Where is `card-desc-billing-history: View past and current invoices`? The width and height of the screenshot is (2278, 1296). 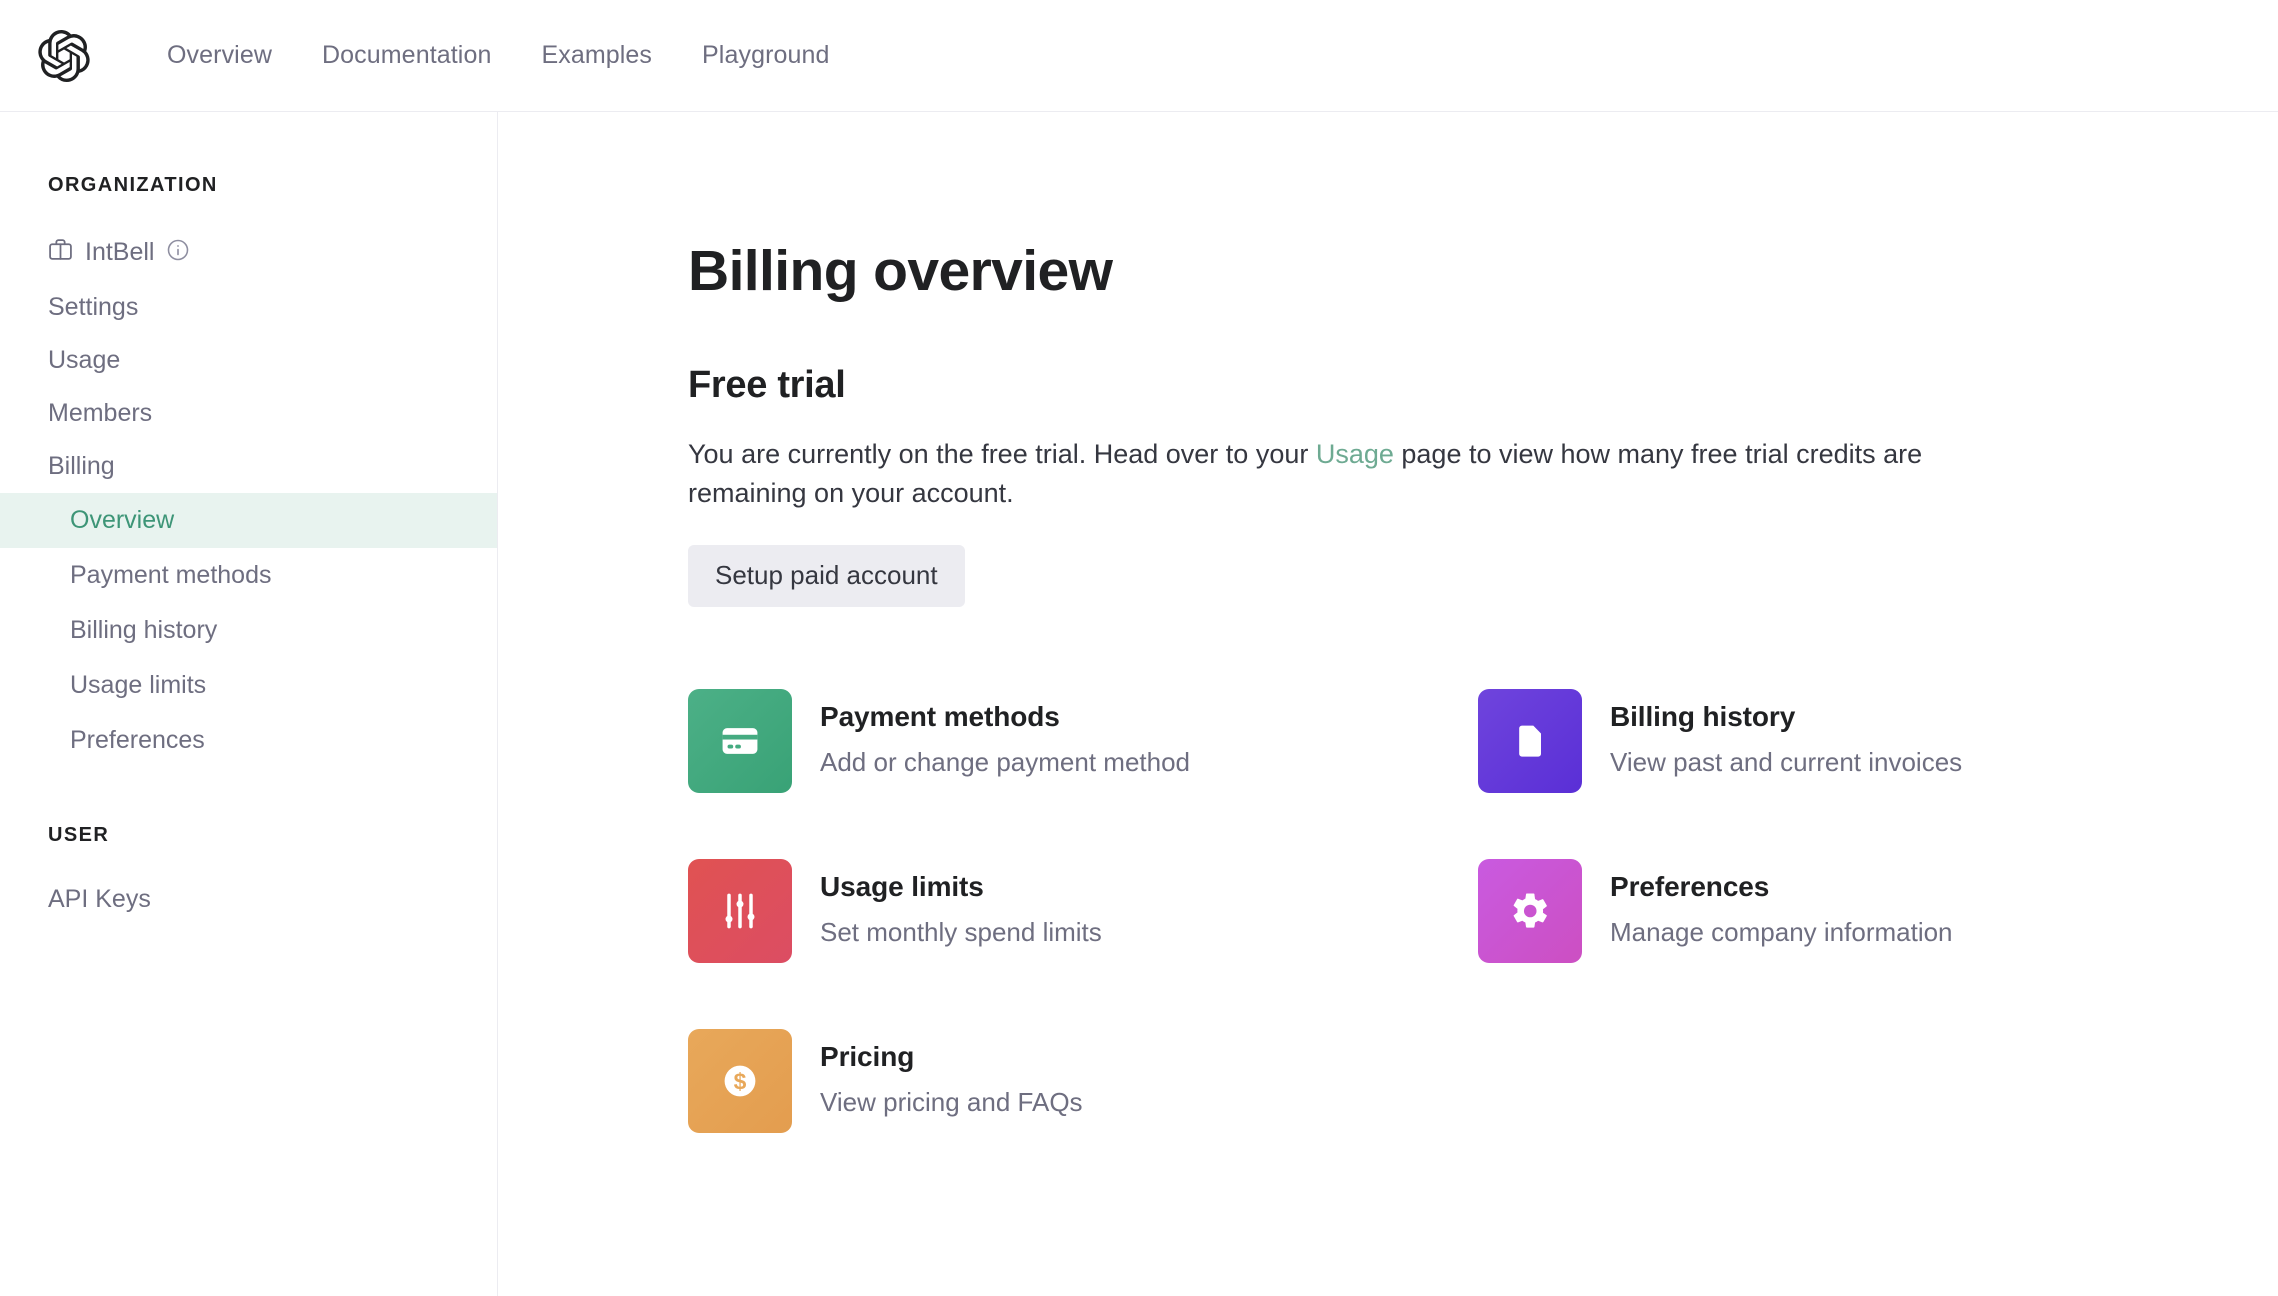
card-desc-billing-history: View past and current invoices is located at coordinates (1786, 761).